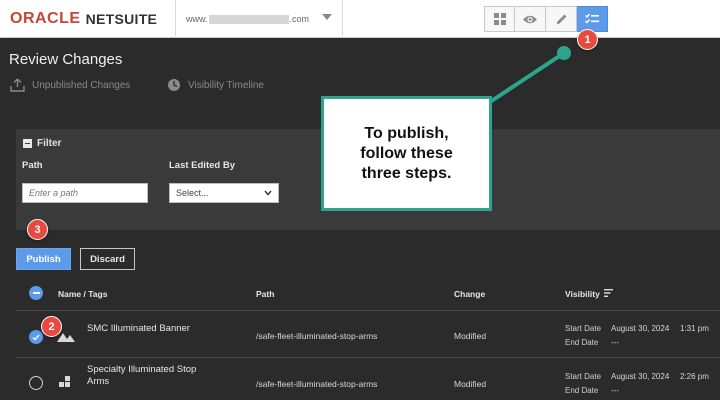 The image size is (720, 400). I want to click on instruction-callout: To publish, follow these three steps., so click(406, 153).